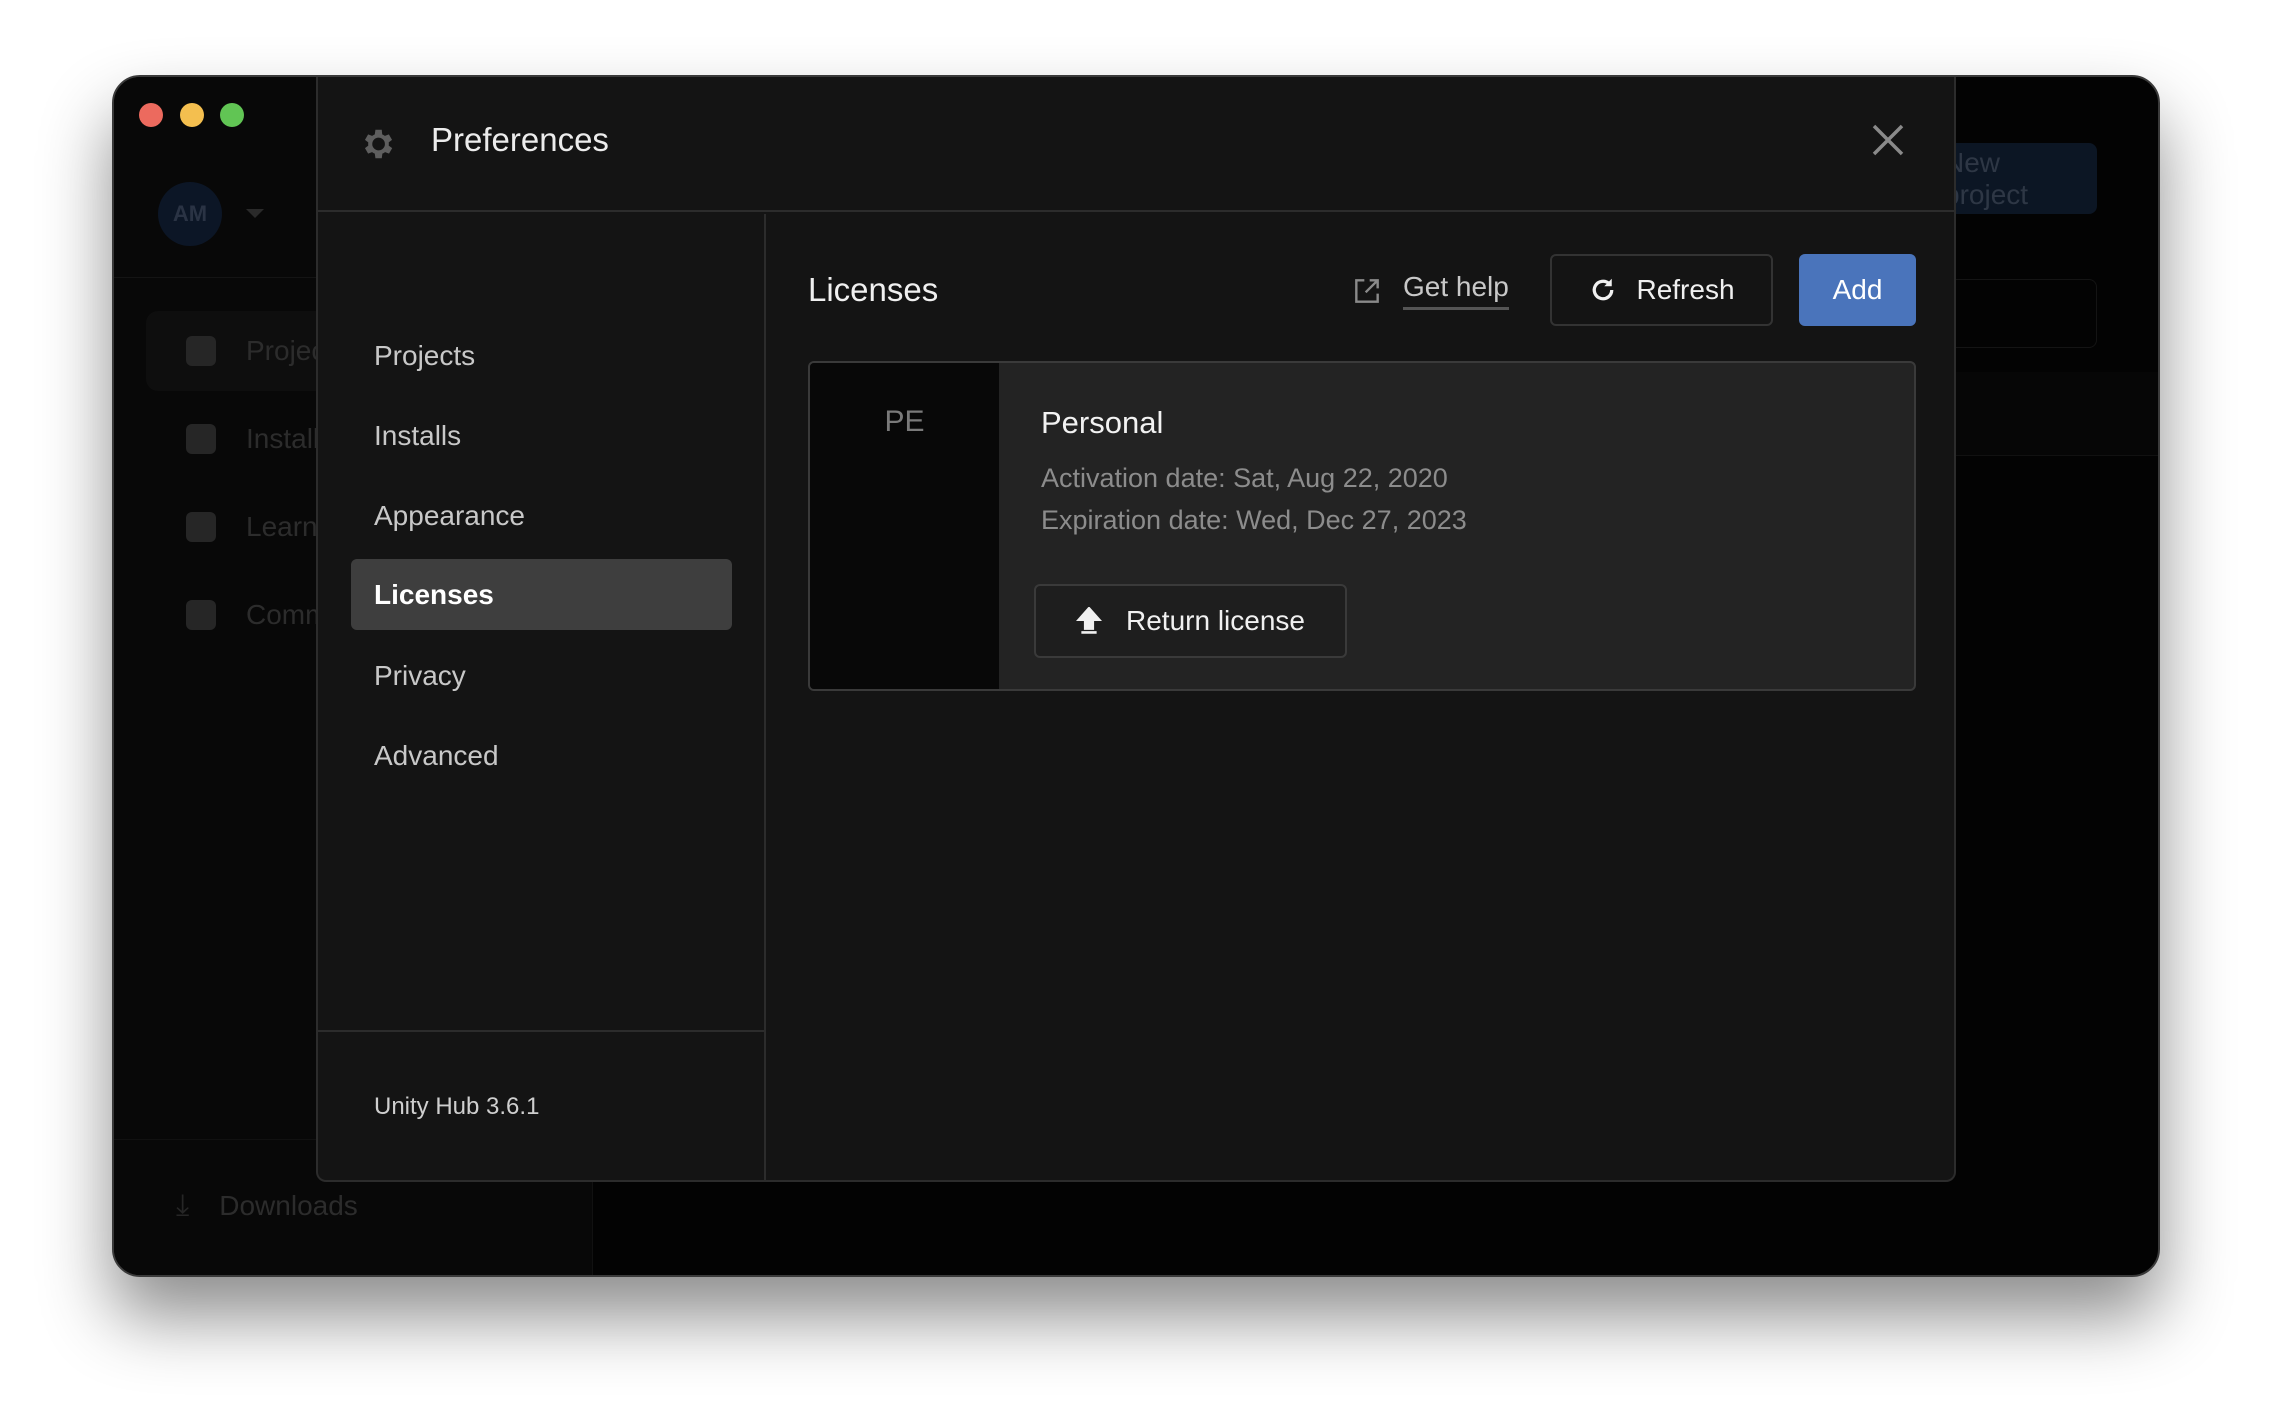 This screenshot has height=1424, width=2272. I want to click on license-badge: PE, so click(904, 526).